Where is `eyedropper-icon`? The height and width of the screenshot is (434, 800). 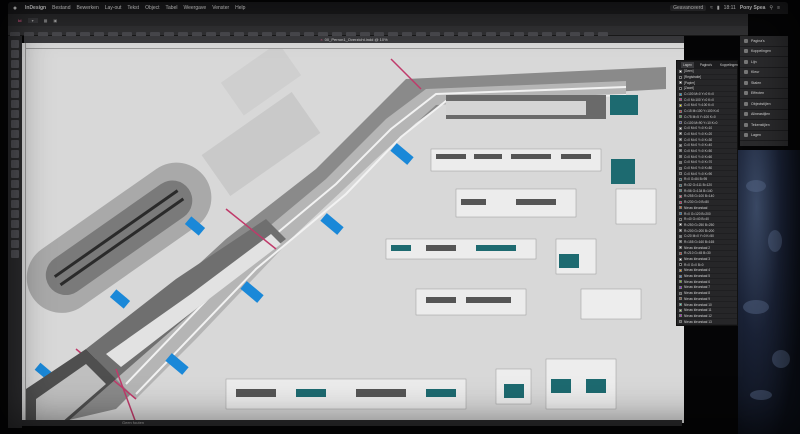 eyedropper-icon is located at coordinates (15, 184).